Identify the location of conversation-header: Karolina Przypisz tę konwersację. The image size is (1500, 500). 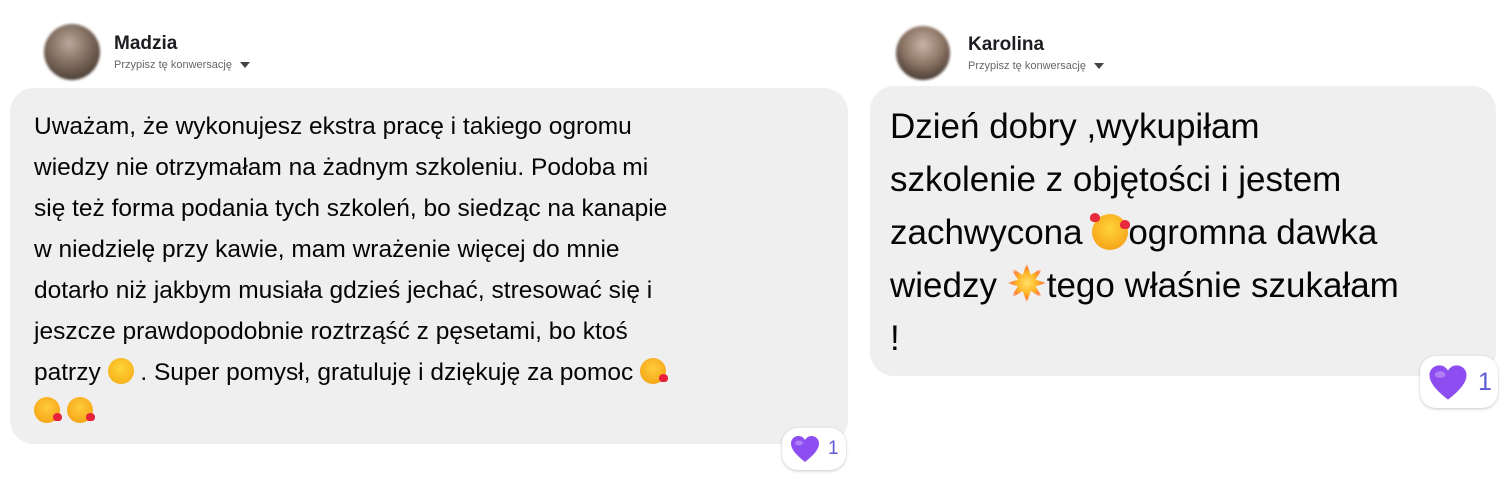
(1000, 53).